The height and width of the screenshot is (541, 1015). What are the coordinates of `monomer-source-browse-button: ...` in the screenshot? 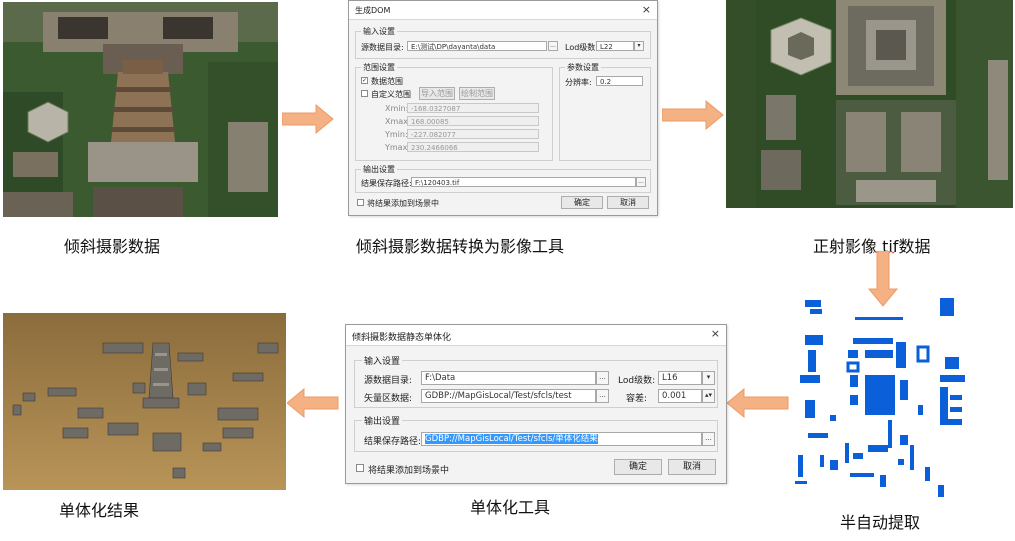 It's located at (602, 378).